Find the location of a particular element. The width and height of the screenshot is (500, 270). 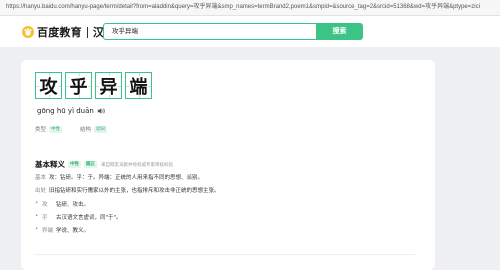

pinyin: gōng hū yì duān is located at coordinates (71, 111).